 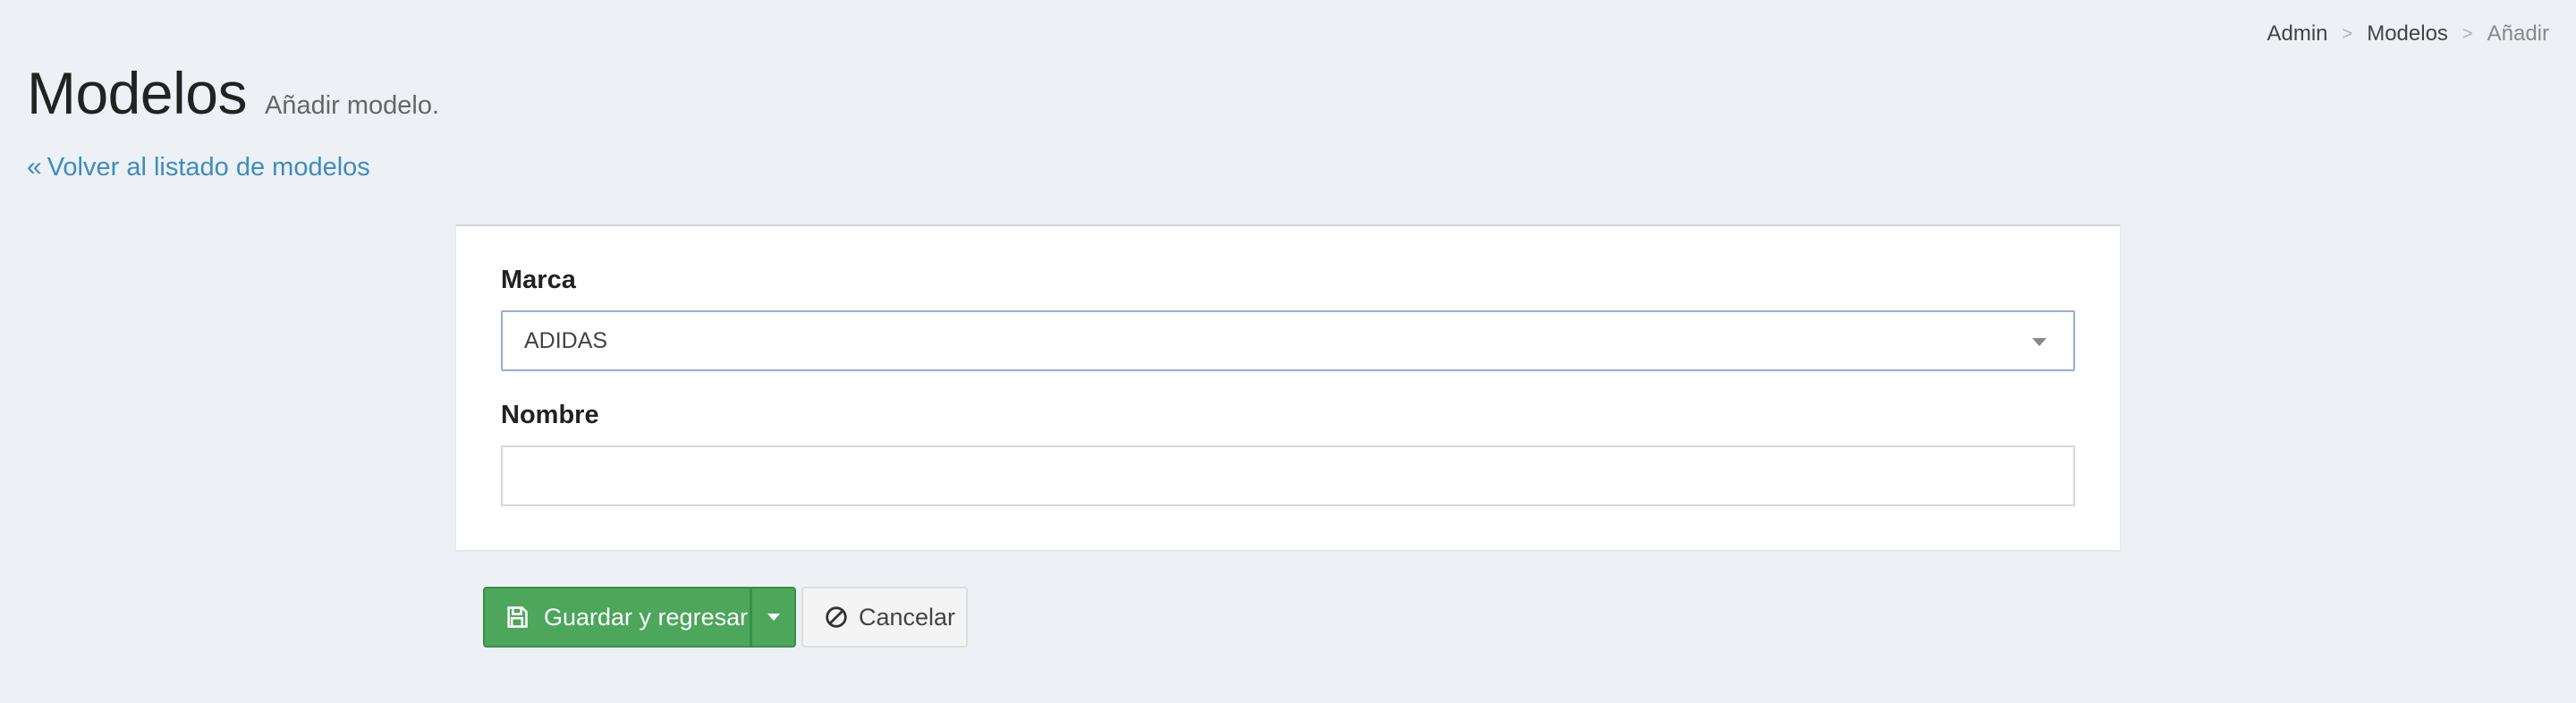 What do you see at coordinates (1288, 341) in the screenshot?
I see `marca-select: ADIDAS` at bounding box center [1288, 341].